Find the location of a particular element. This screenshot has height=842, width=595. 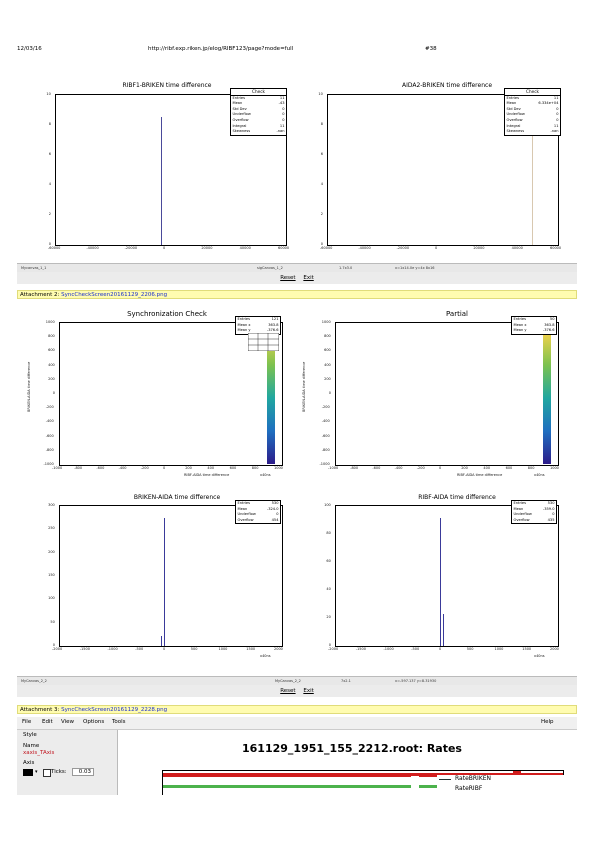

stats-box-top-right: Entries 50 Mean x 363.8 Mean y -376.6 is located at coordinates (534, 325).